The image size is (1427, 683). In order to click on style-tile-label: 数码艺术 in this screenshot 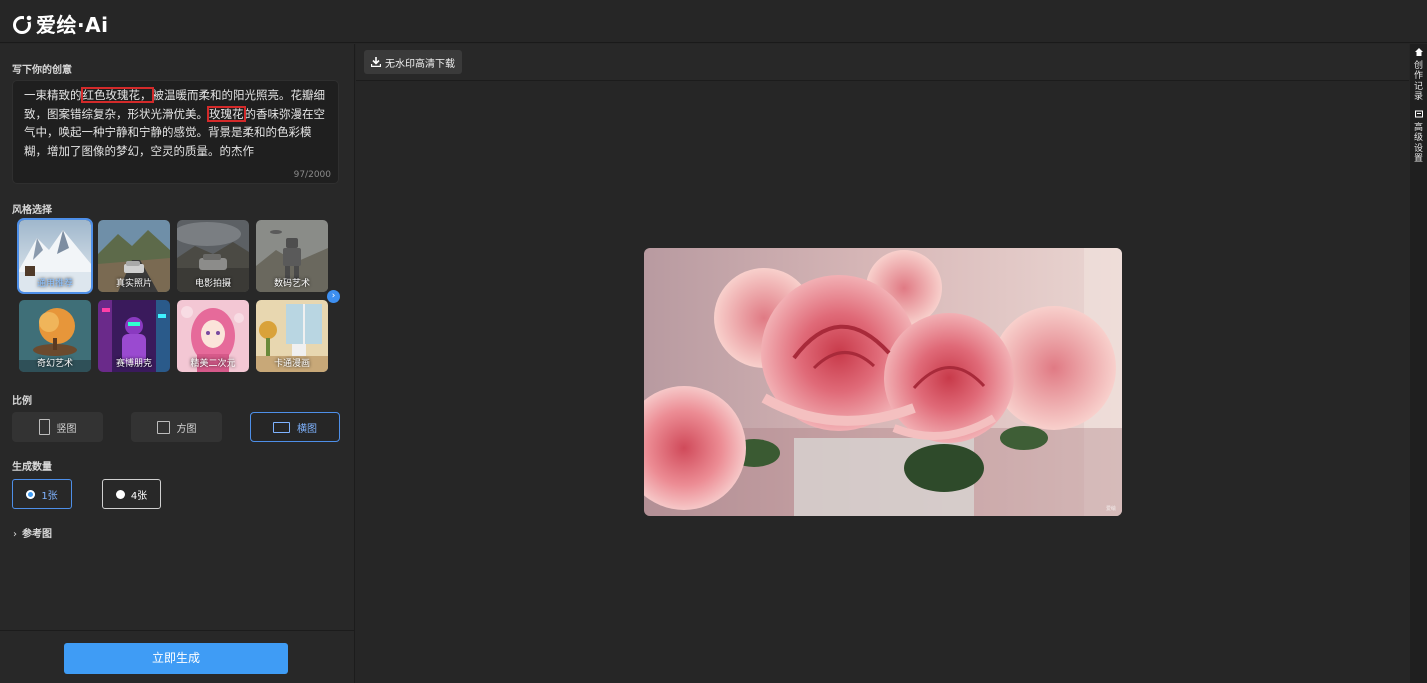, I will do `click(291, 284)`.